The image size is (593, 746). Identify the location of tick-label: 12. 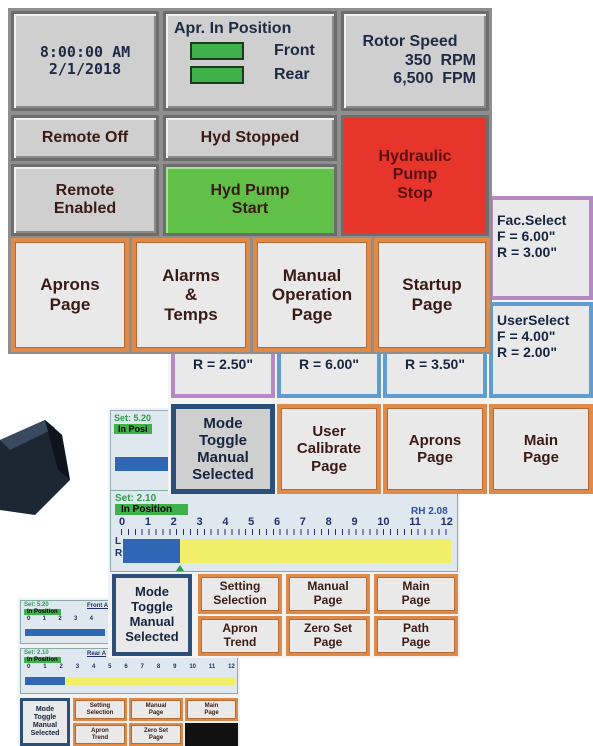
(446, 522).